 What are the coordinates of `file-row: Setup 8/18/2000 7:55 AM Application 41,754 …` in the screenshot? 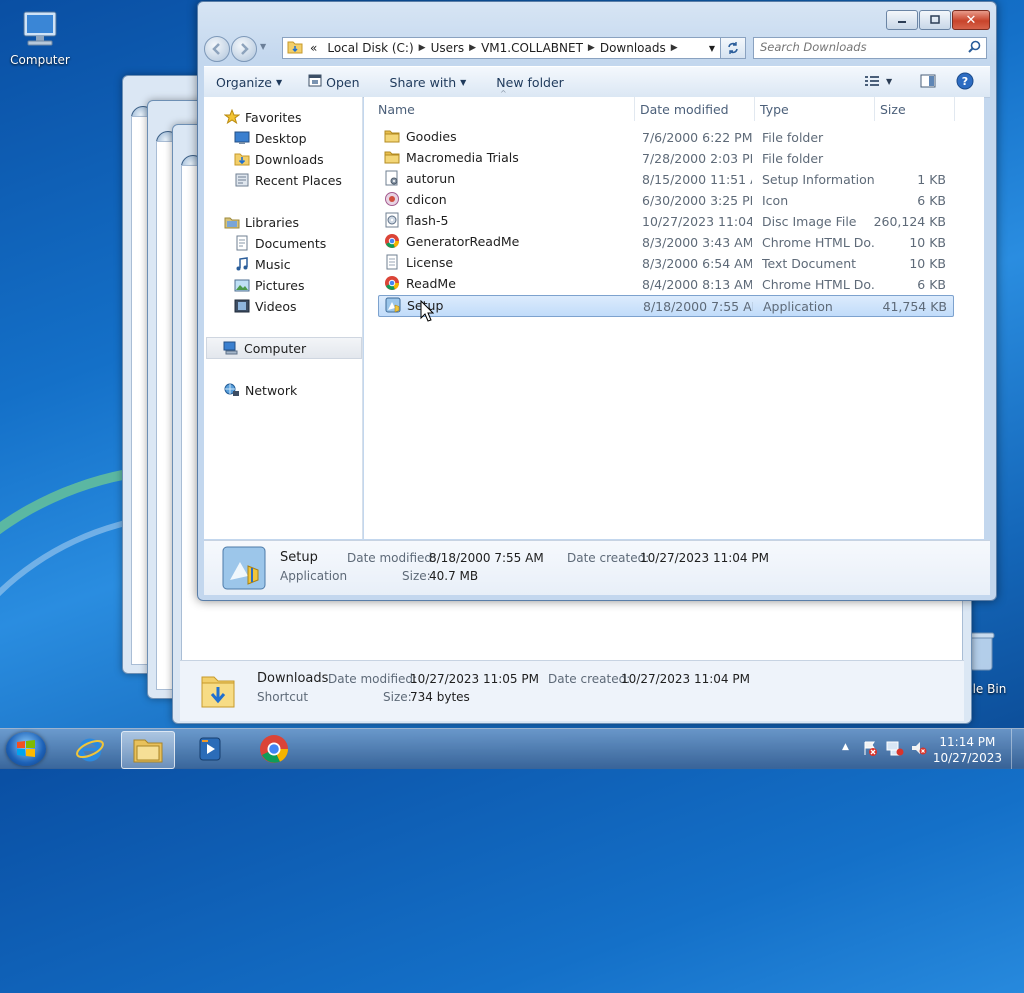 It's located at (666, 306).